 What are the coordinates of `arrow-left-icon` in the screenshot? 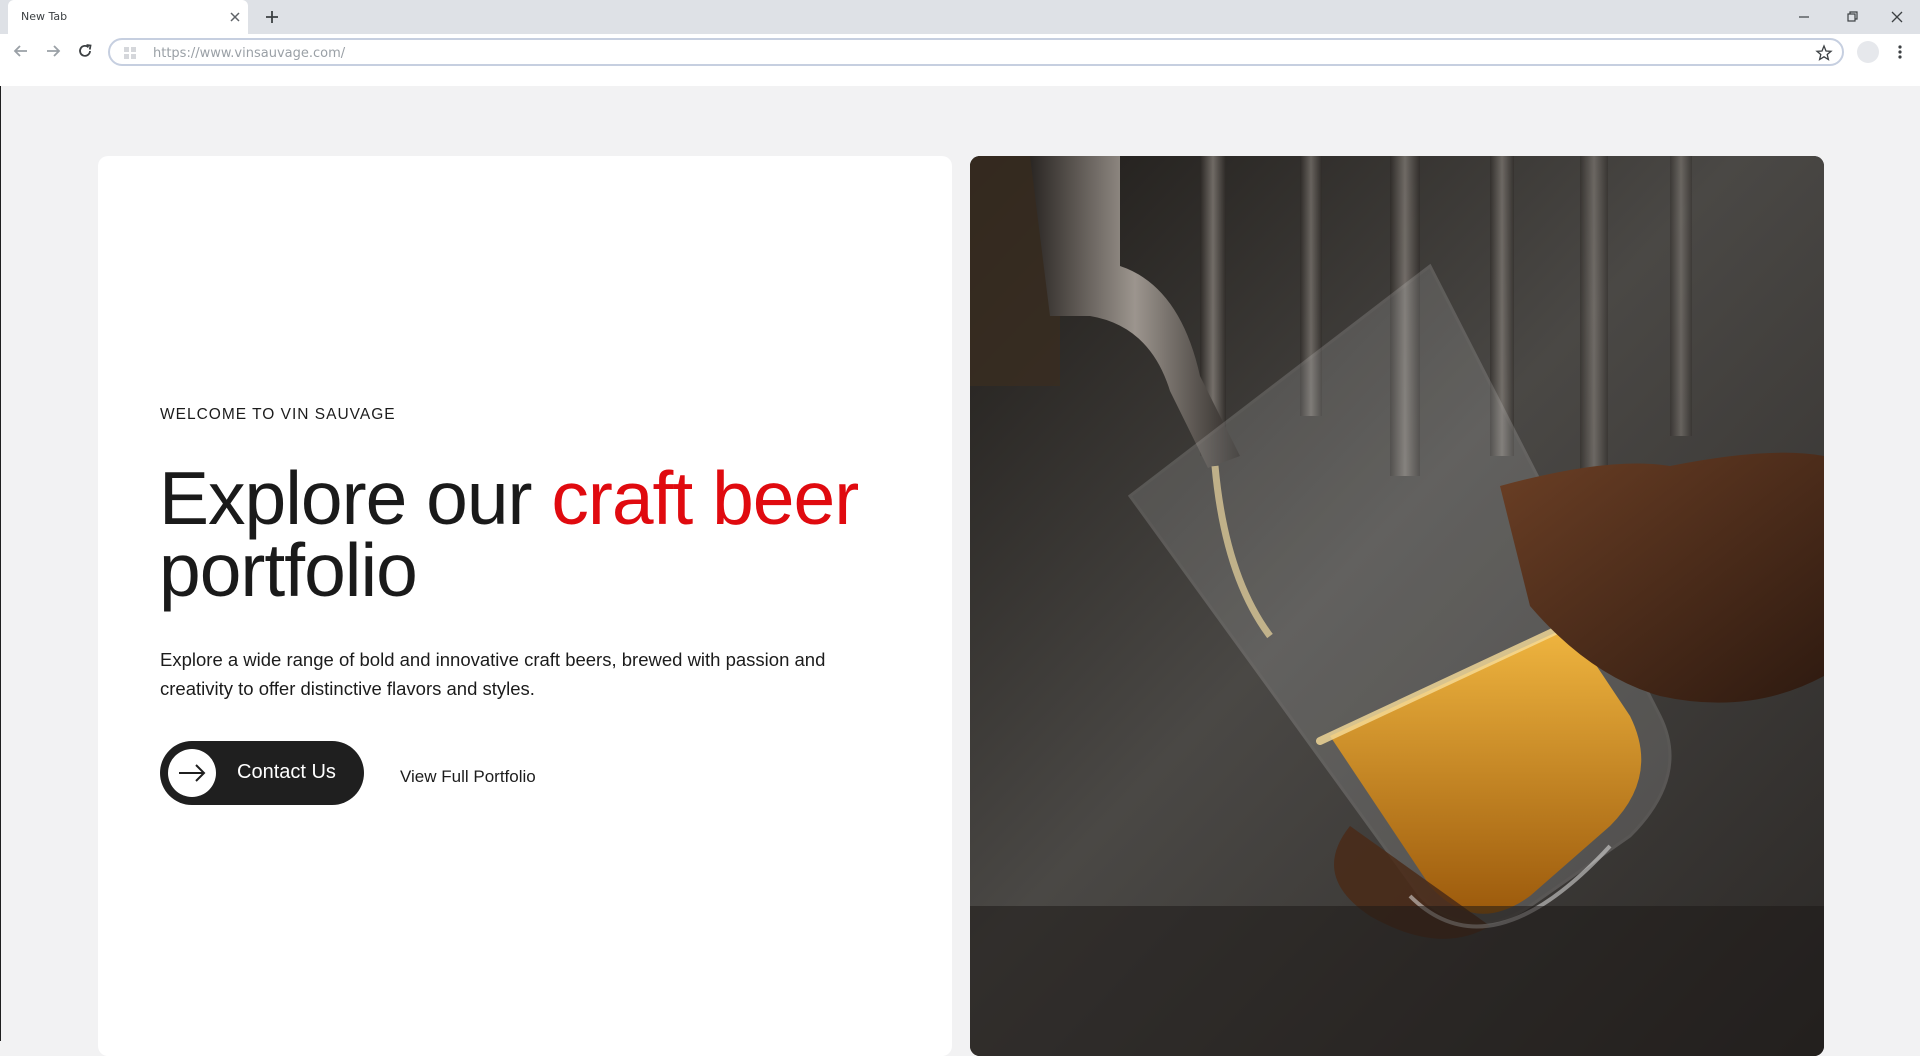 It's located at (21, 51).